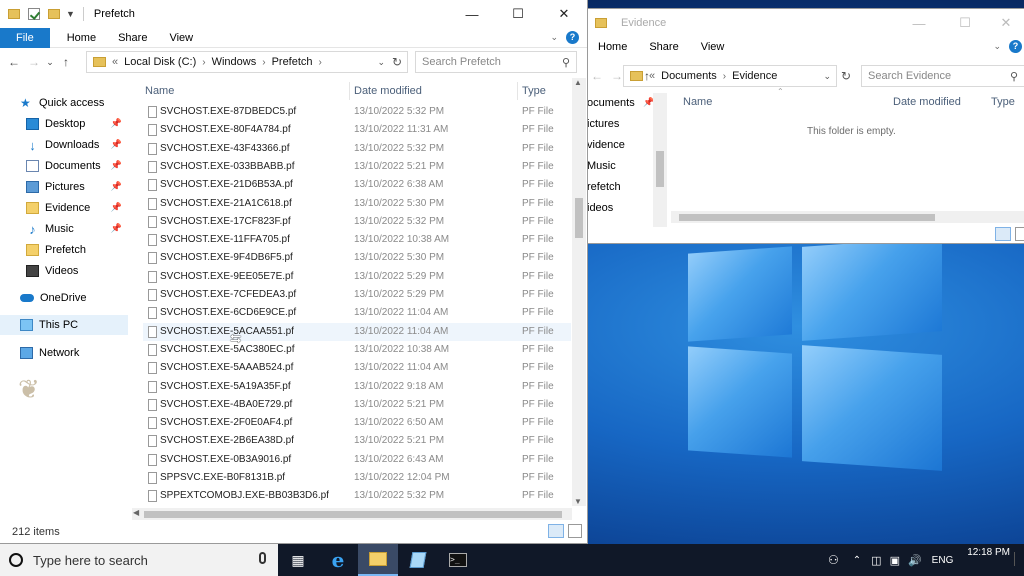 The image size is (1024, 576). I want to click on nav-item-documents: Documents 📌, so click(77, 166).